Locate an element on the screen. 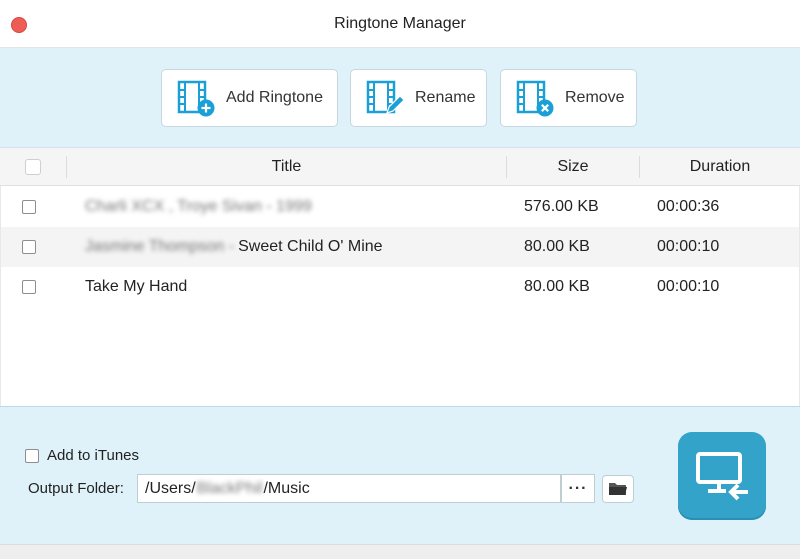  row-title-song: Take My Hand is located at coordinates (136, 286).